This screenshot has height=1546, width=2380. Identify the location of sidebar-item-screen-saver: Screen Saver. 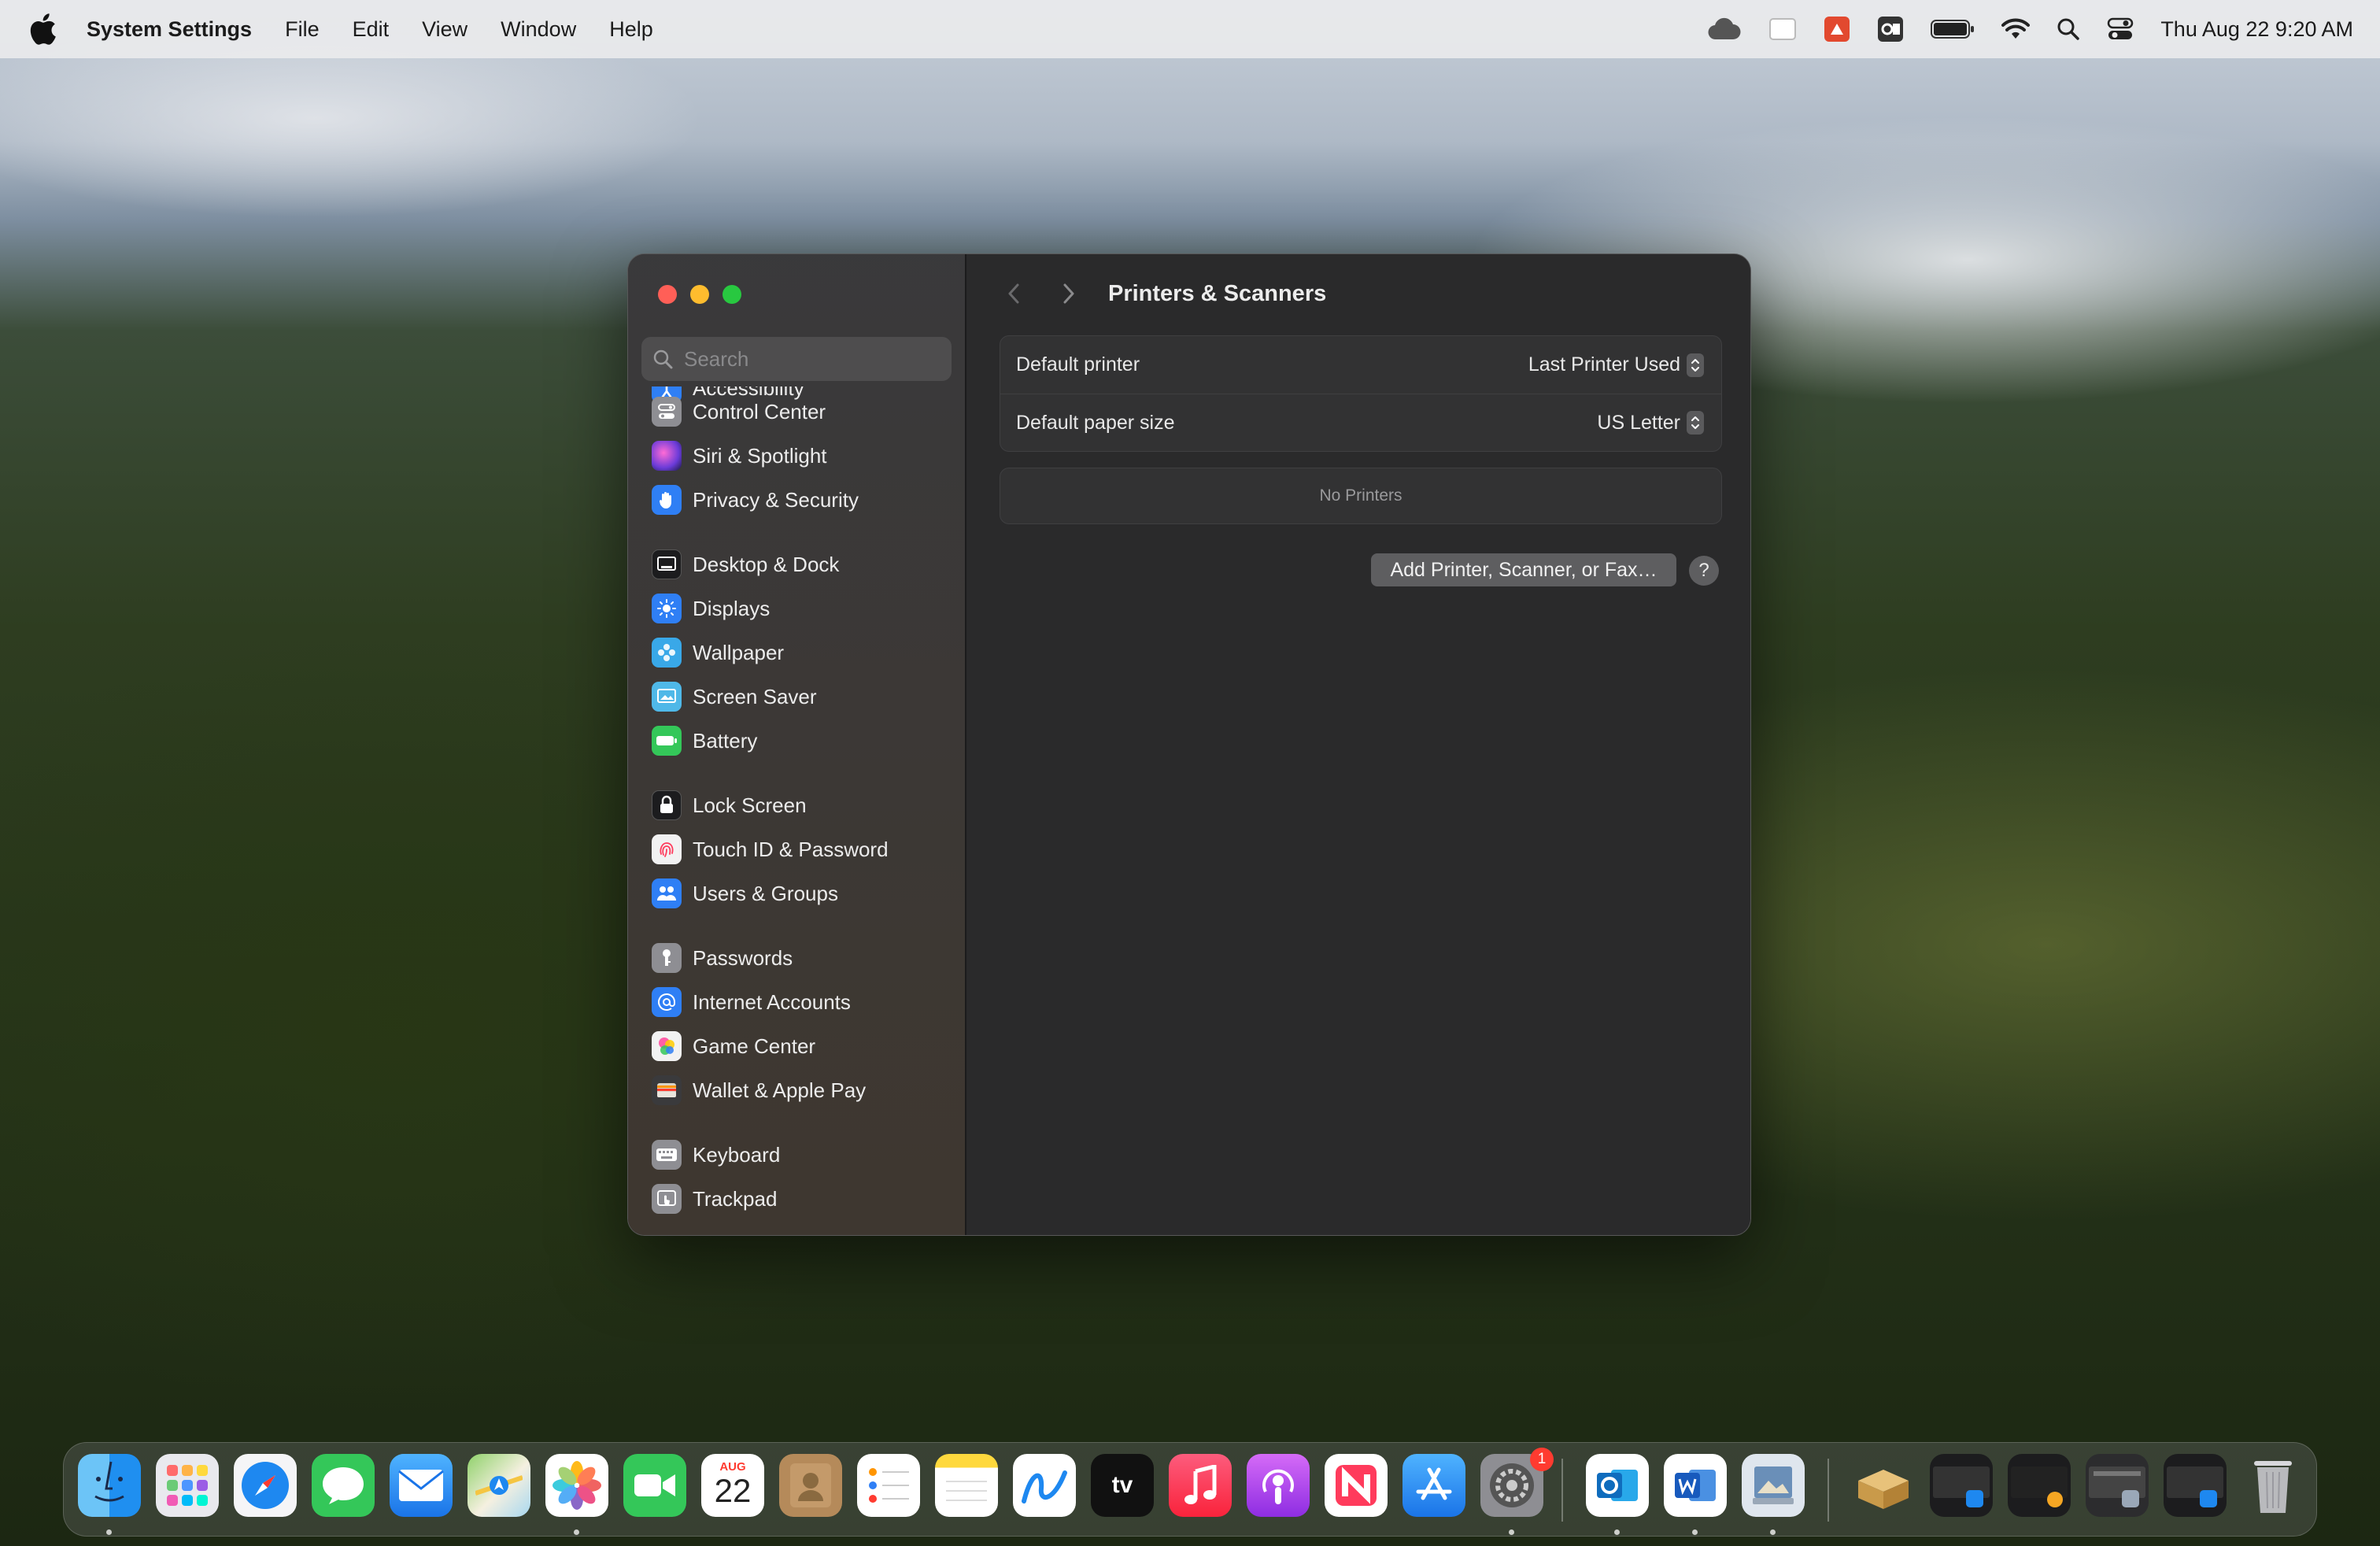
(734, 697).